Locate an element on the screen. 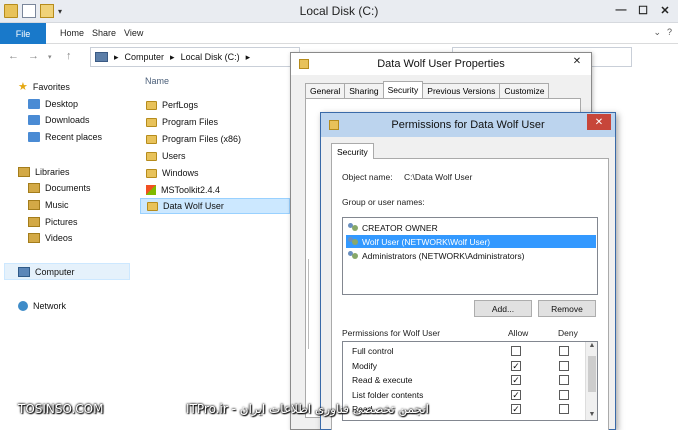 This screenshot has width=678, height=430. tab-share: Share is located at coordinates (104, 33).